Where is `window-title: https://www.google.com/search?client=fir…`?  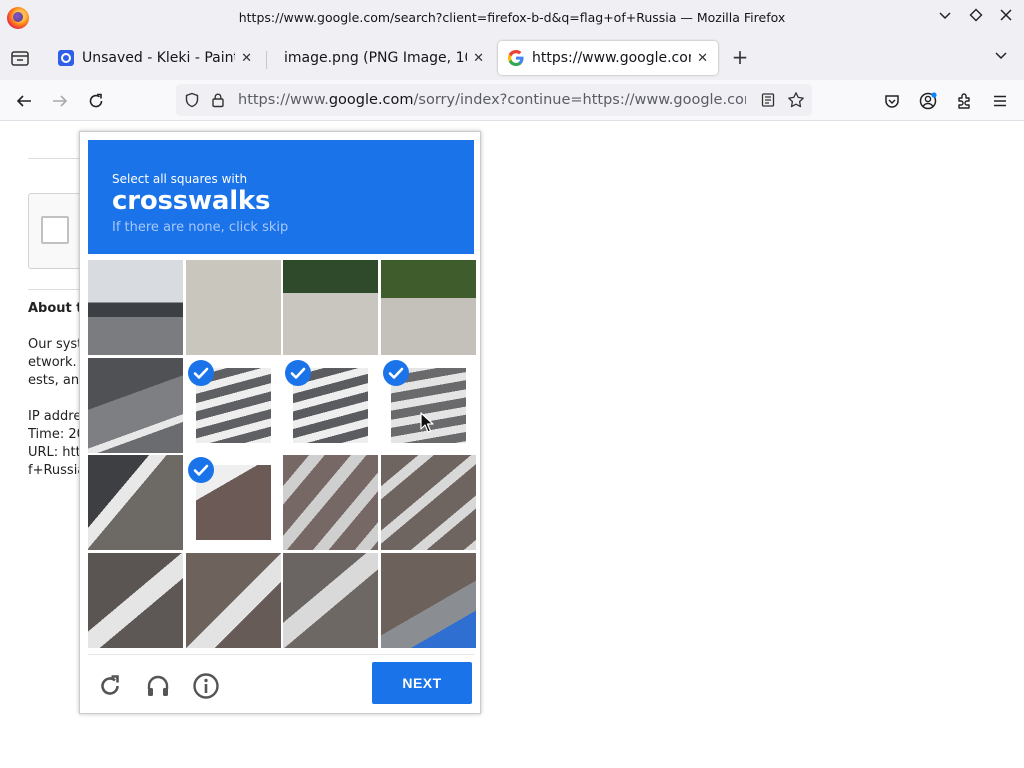
window-title: https://www.google.com/search?client=fir… is located at coordinates (512, 17).